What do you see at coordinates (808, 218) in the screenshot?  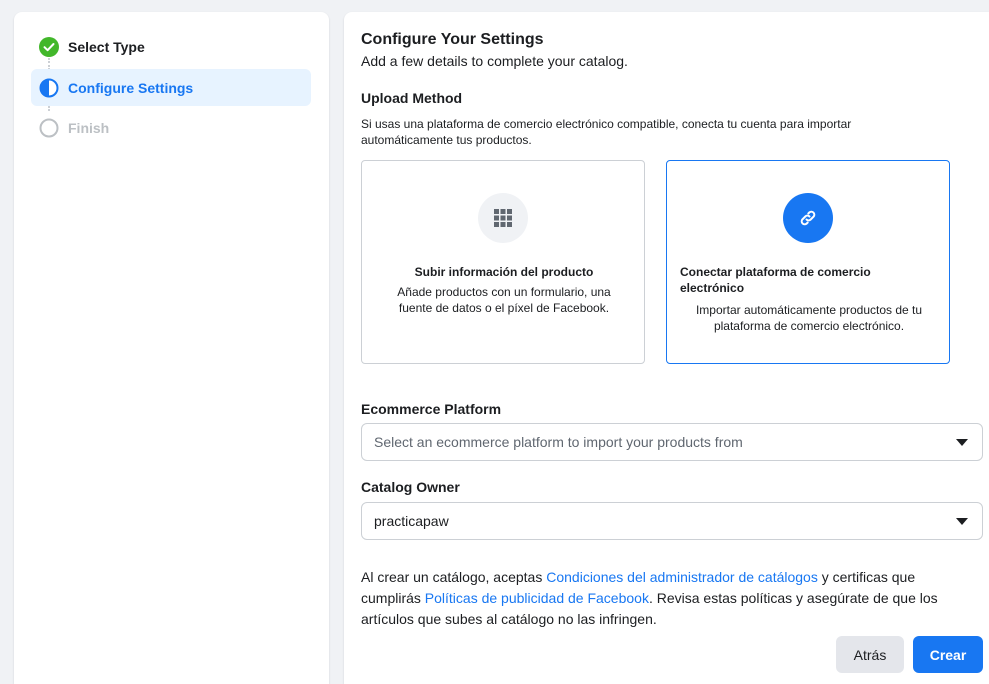 I see `link-icon` at bounding box center [808, 218].